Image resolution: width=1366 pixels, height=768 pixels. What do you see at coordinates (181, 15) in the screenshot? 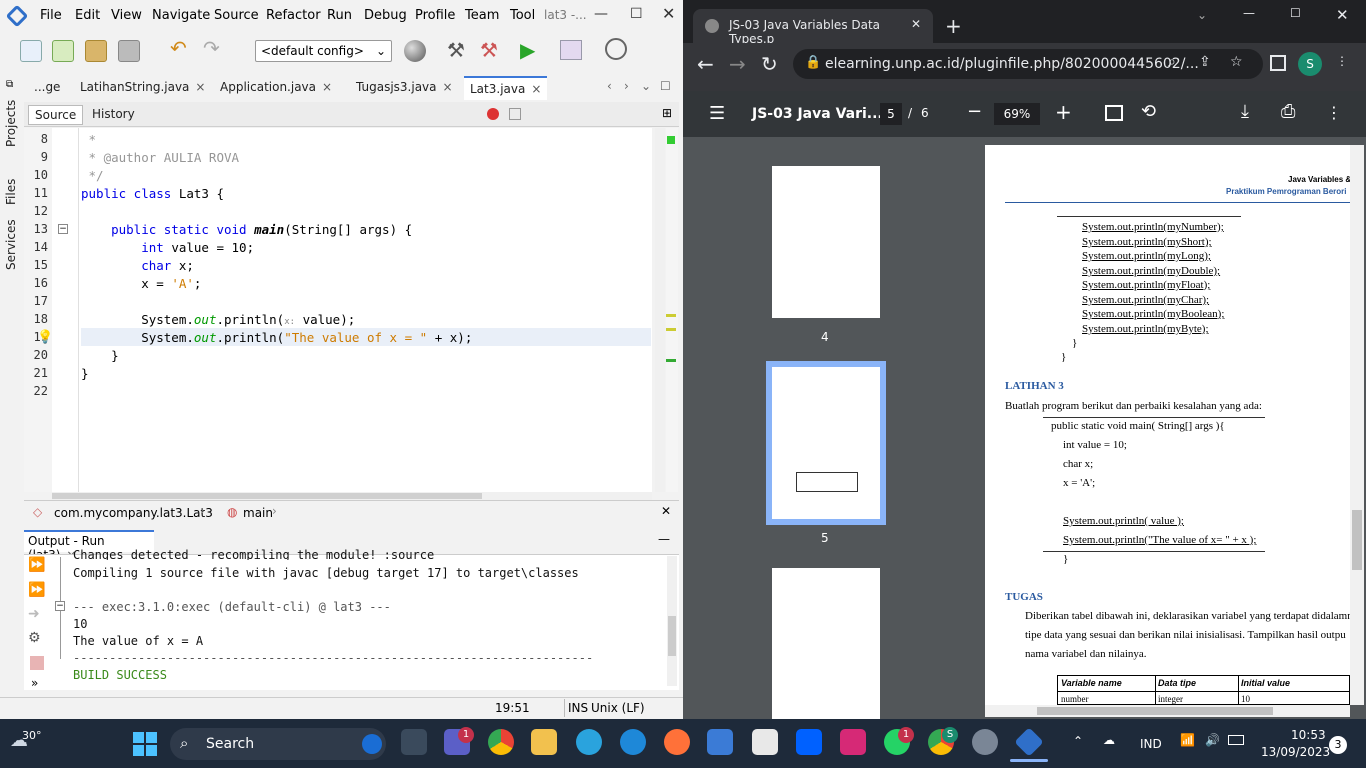
I see `menu-navigate: Navigate` at bounding box center [181, 15].